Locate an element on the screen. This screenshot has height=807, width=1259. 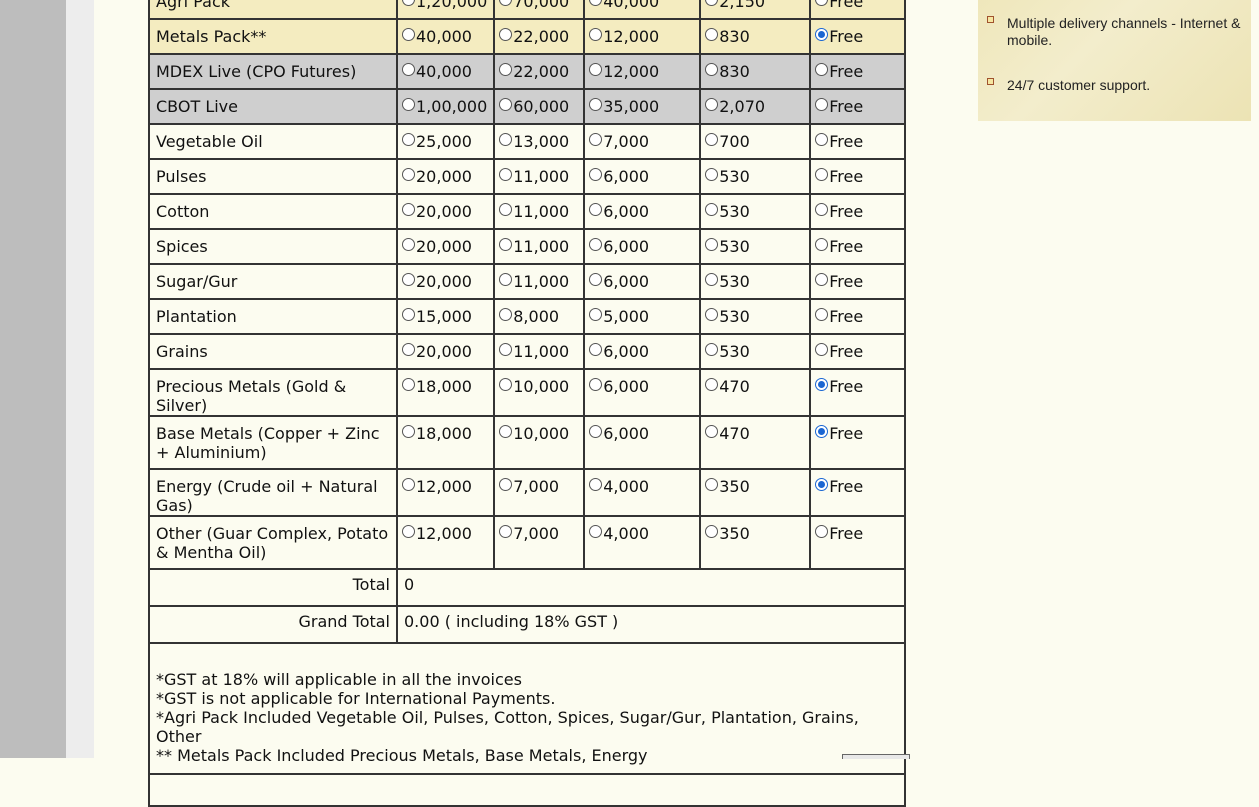
price-option-cell: 530 is located at coordinates (755, 316).